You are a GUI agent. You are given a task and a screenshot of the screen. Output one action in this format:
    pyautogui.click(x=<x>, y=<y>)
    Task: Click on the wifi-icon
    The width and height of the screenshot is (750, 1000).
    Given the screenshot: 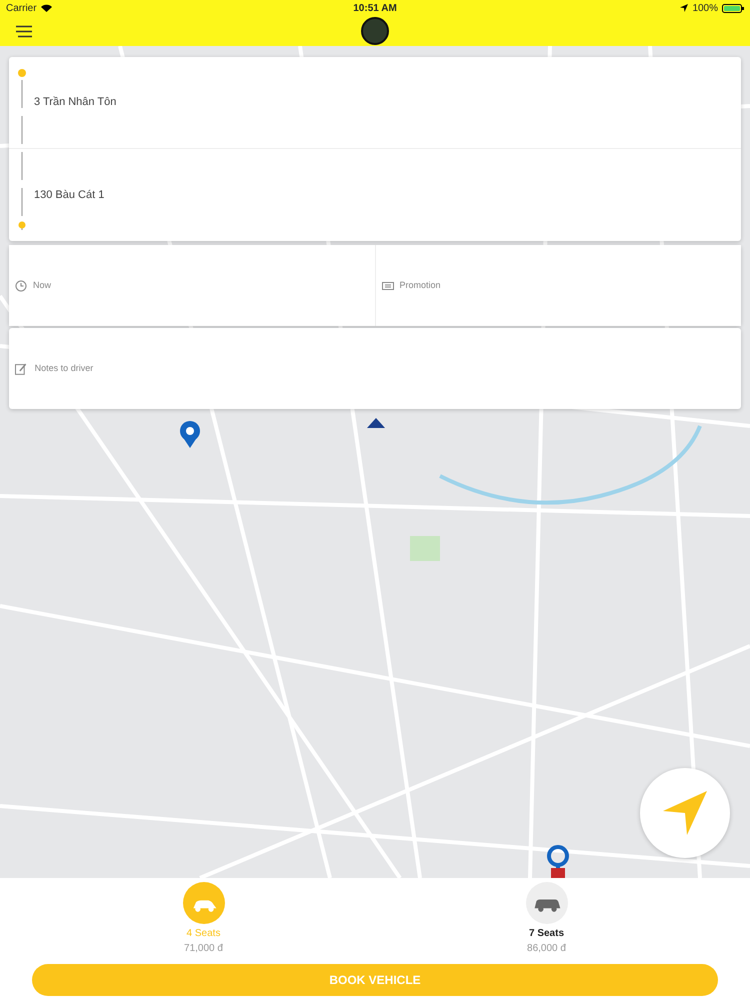 What is the action you would take?
    pyautogui.click(x=46, y=8)
    